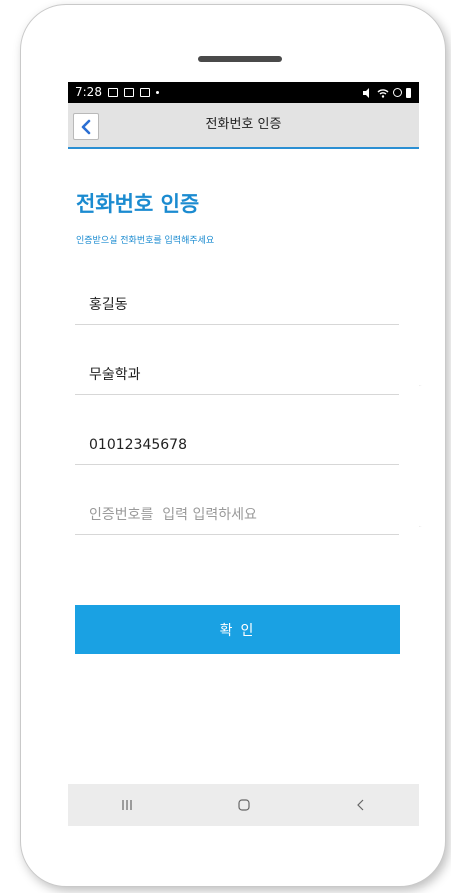  What do you see at coordinates (240, 59) in the screenshot?
I see `speaker-grille` at bounding box center [240, 59].